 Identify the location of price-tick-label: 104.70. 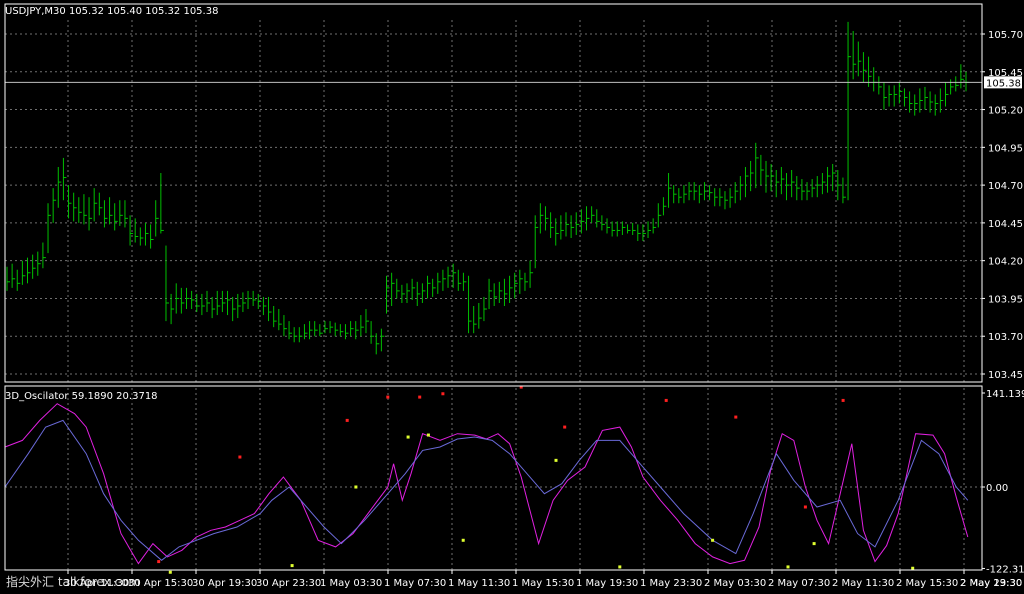
(1005, 186).